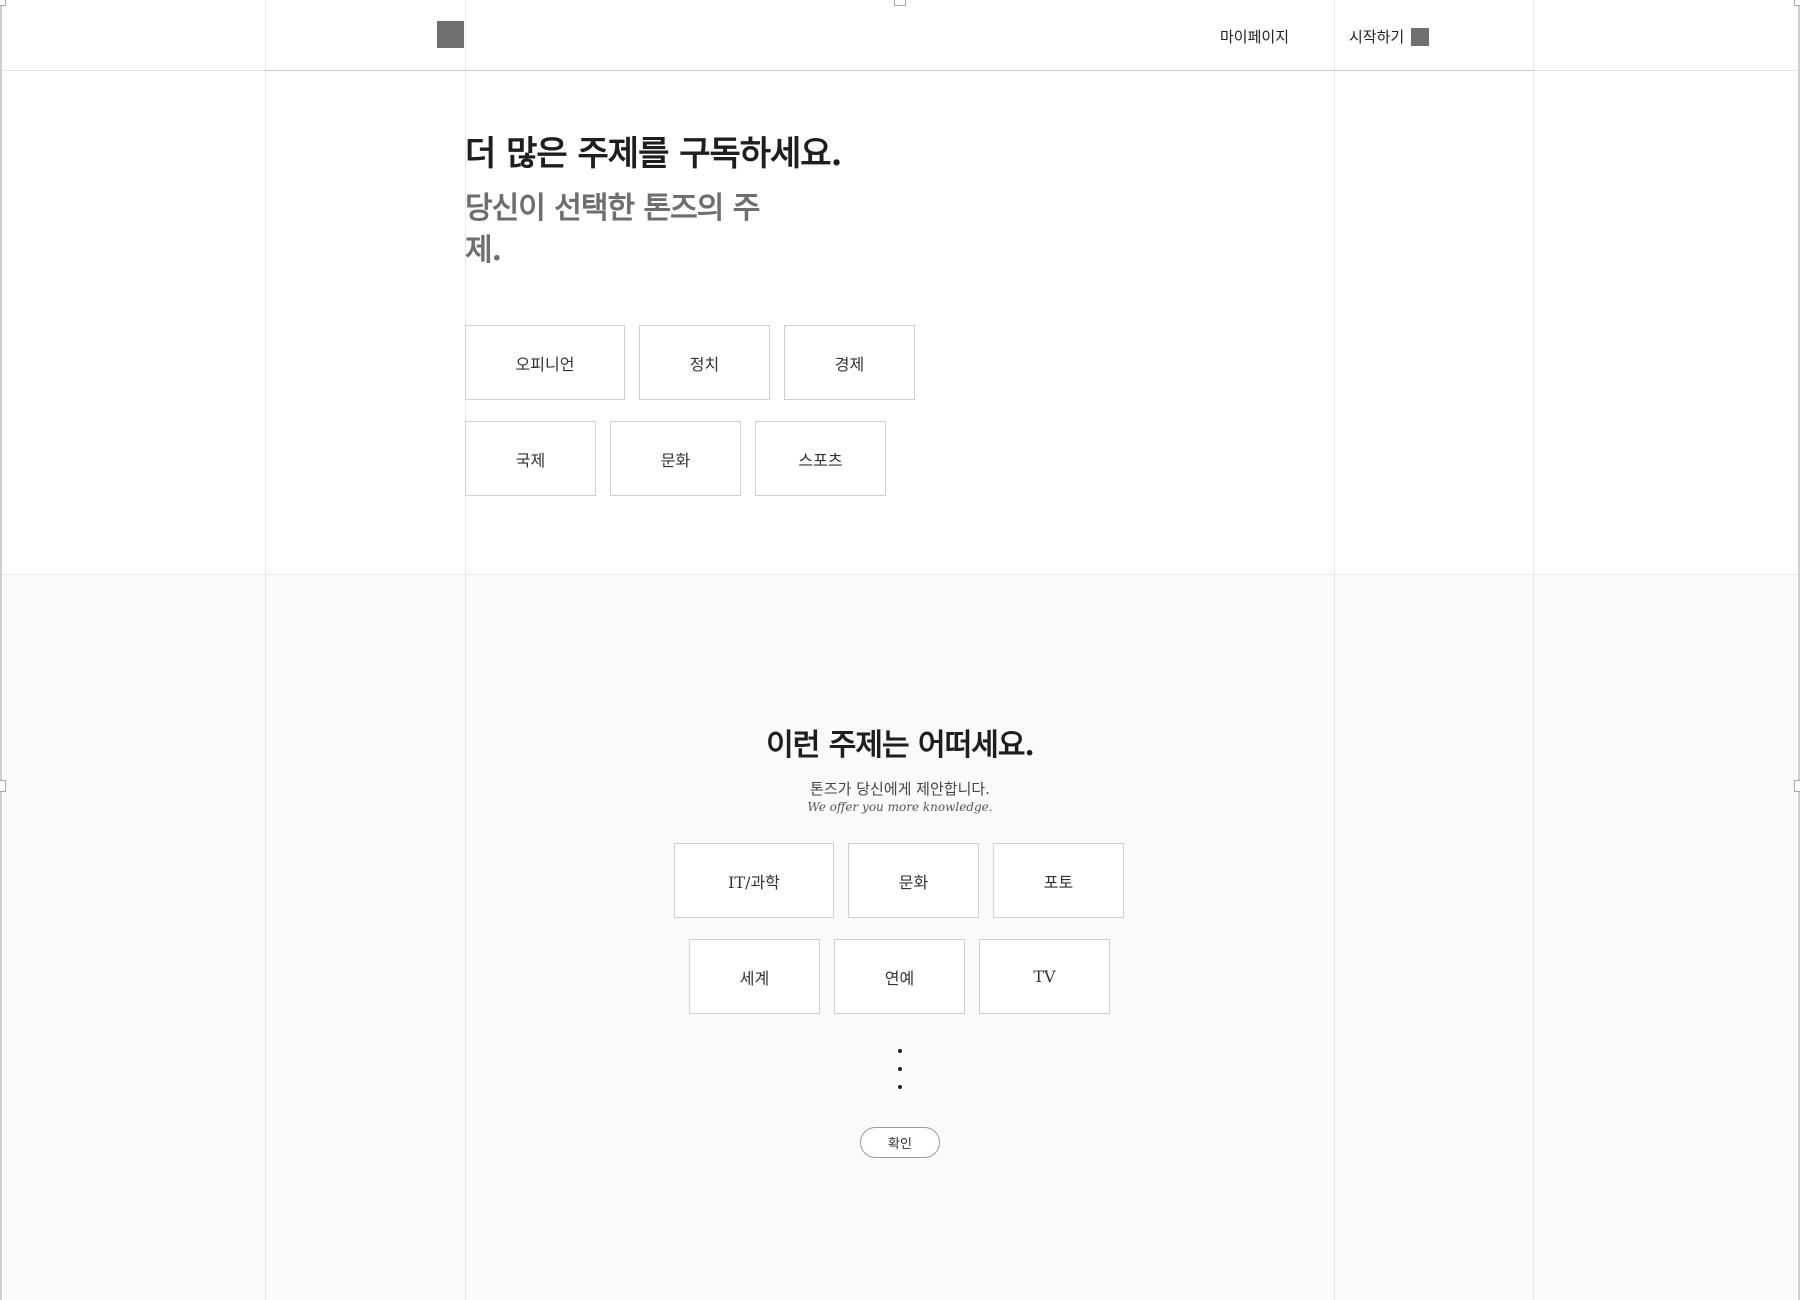 The width and height of the screenshot is (1800, 1300). What do you see at coordinates (450, 34) in the screenshot?
I see `logo-placeholder` at bounding box center [450, 34].